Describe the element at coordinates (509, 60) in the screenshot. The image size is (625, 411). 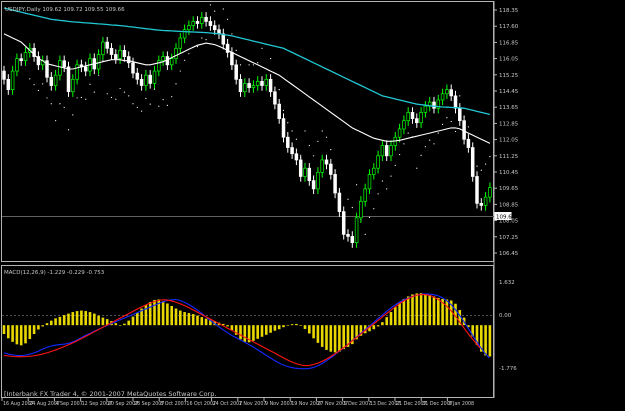
I see `price-tick-label: 116.05` at that location.